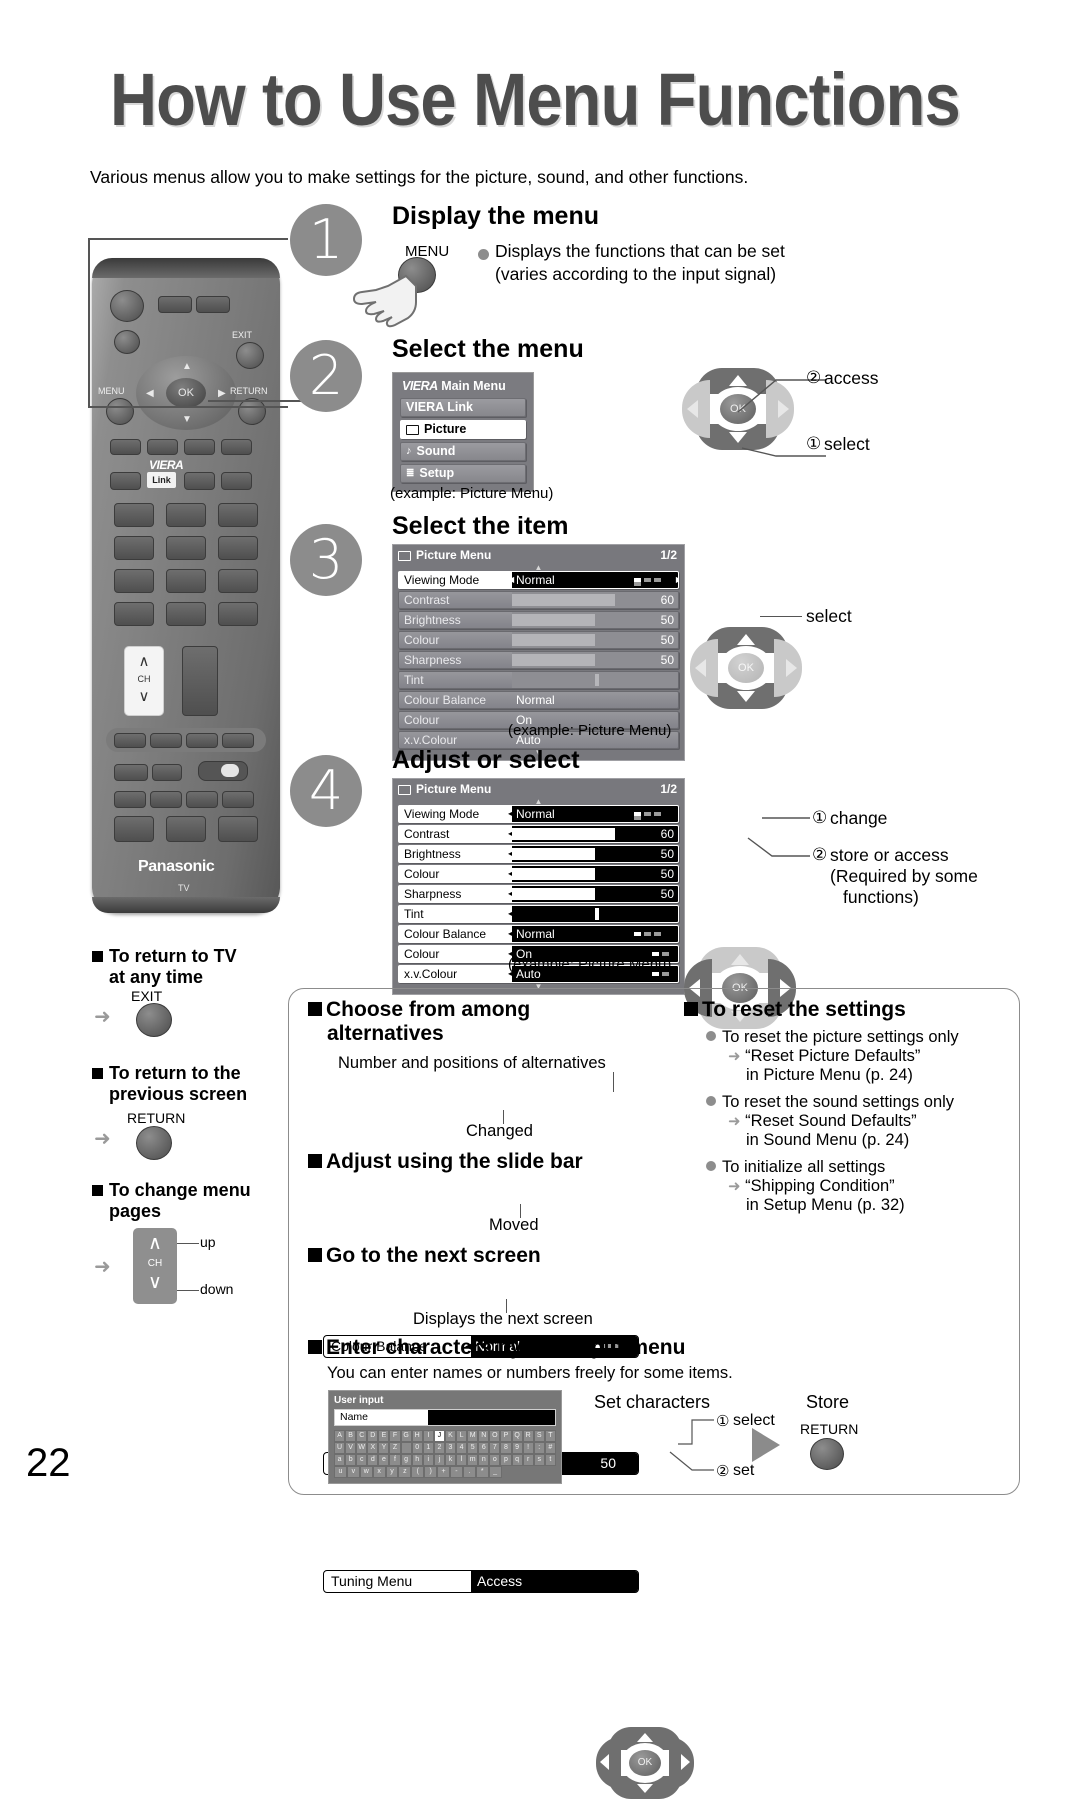  I want to click on picture-menu-row-sharpness: Sharpness ◀ 50 ▶, so click(538, 894).